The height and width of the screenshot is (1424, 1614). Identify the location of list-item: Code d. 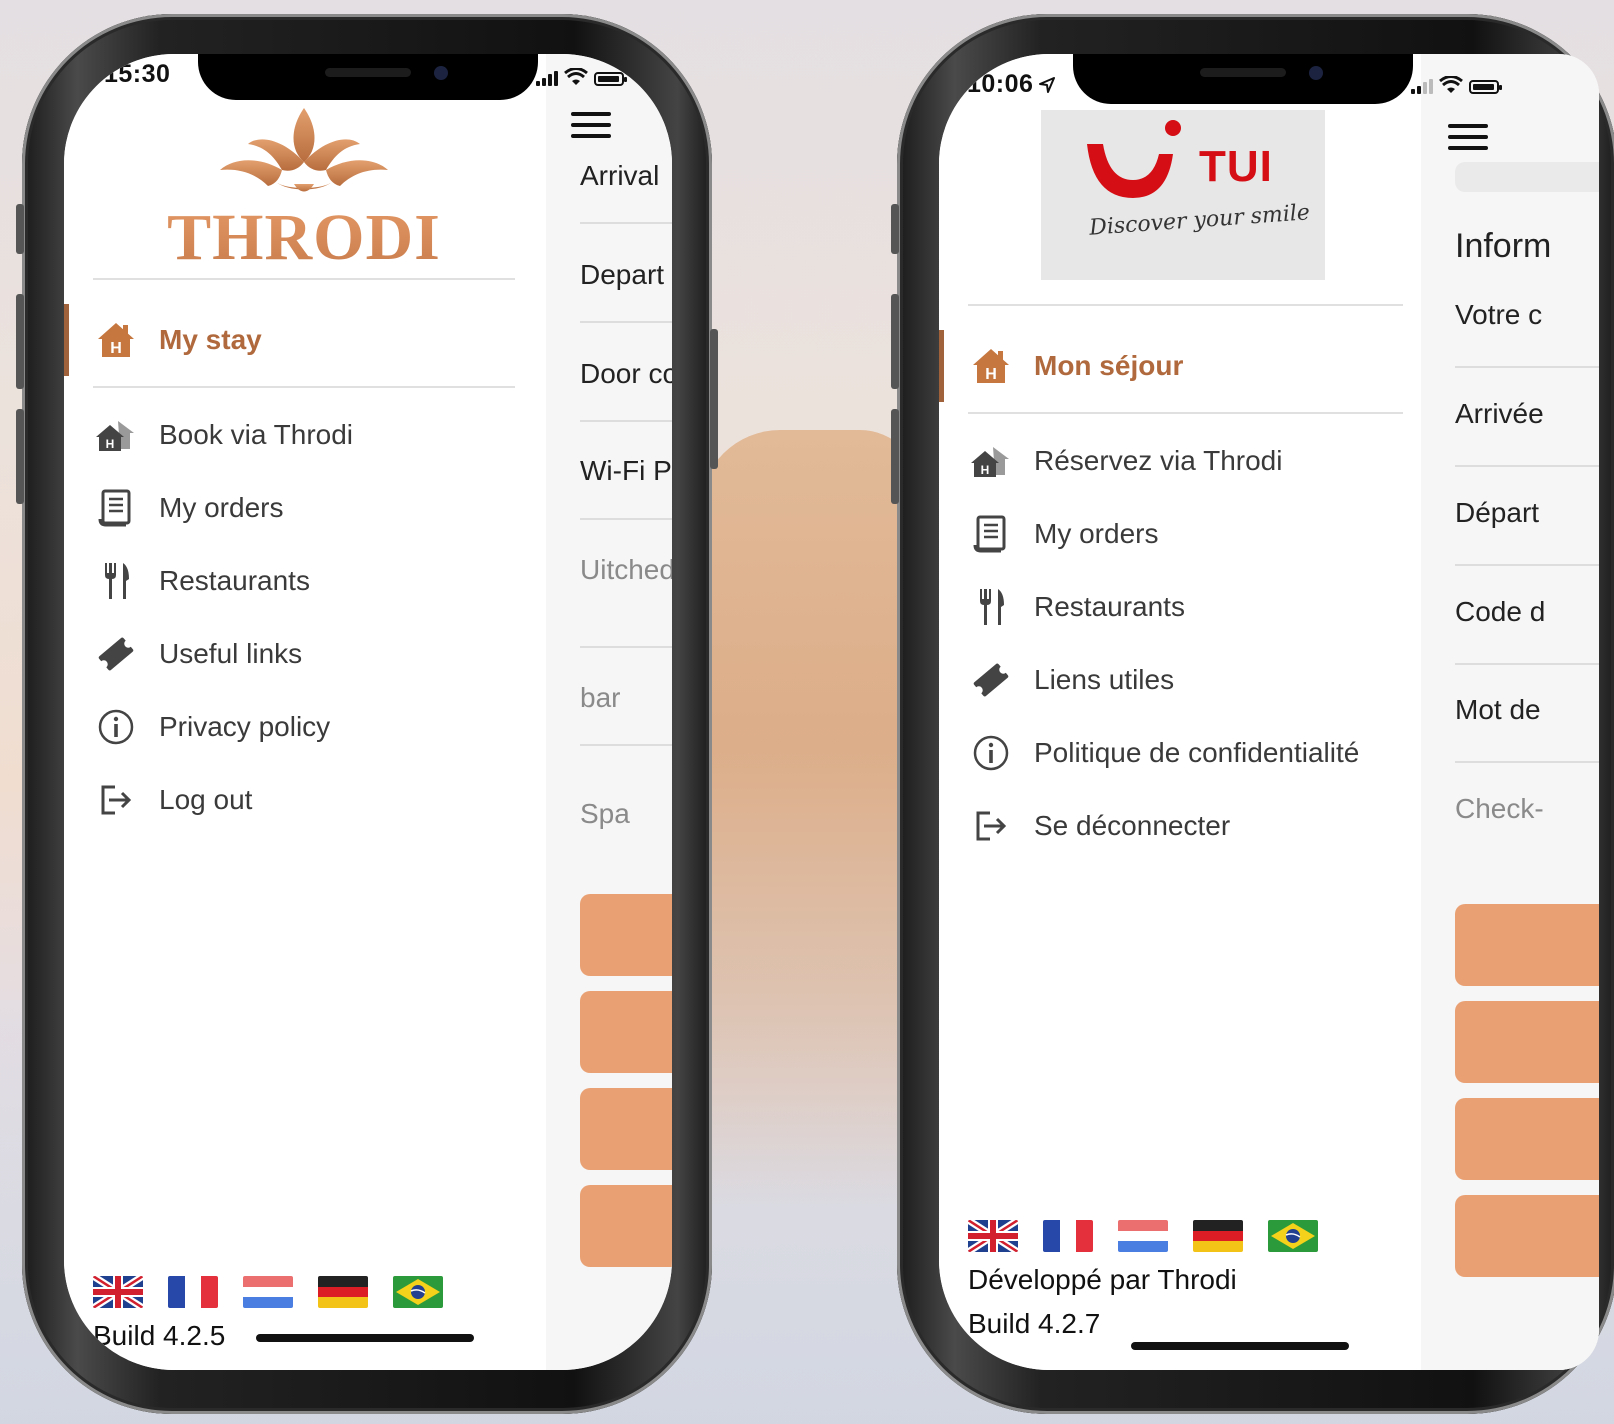
(1500, 612).